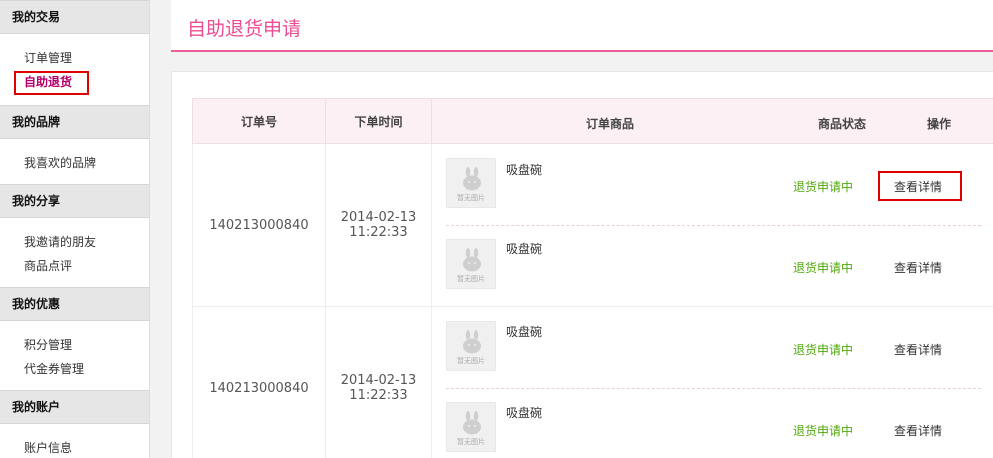  Describe the element at coordinates (74, 144) in the screenshot. I see `sidebar-section-brand: 我的品牌 我喜欢的品牌` at that location.